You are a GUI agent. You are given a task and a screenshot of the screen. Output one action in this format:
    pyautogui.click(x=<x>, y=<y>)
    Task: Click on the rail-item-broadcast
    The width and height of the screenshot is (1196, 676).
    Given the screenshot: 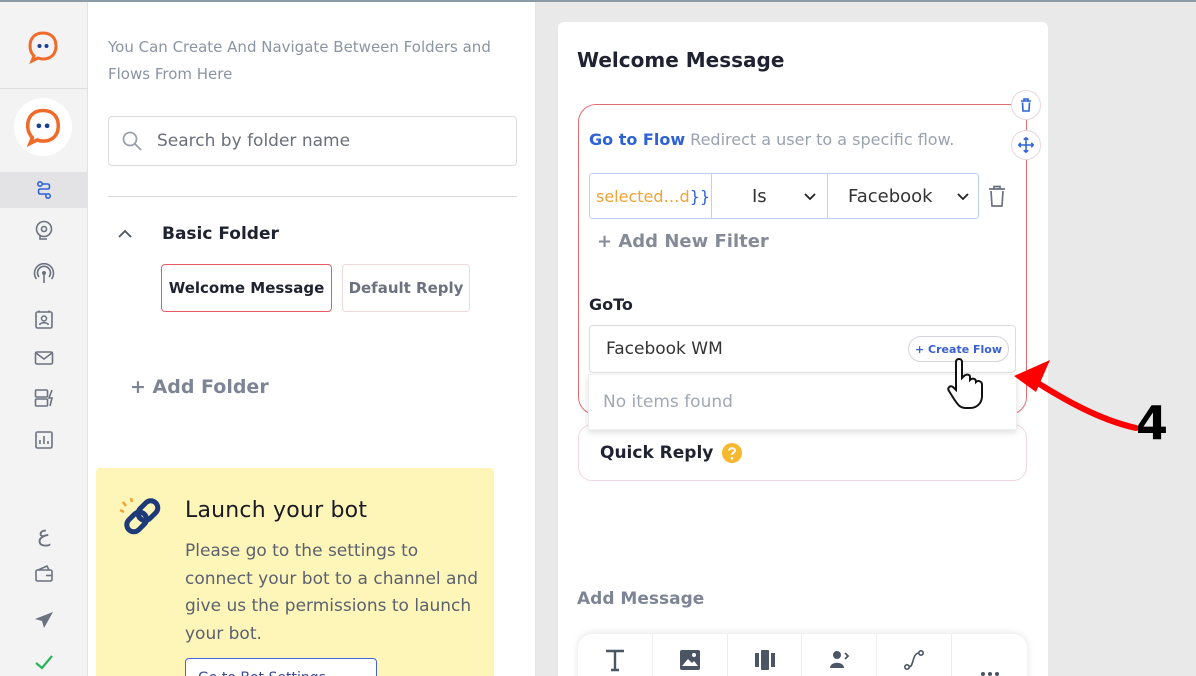 What is the action you would take?
    pyautogui.click(x=44, y=274)
    